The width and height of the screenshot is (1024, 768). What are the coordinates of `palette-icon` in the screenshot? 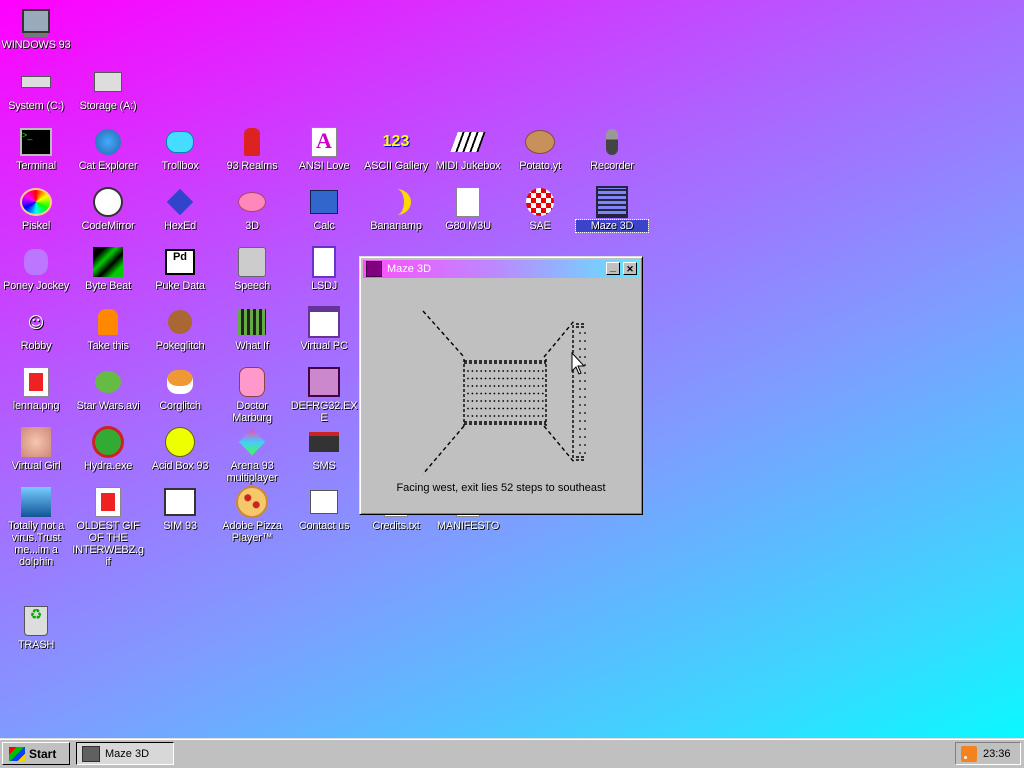 It's located at (36, 202).